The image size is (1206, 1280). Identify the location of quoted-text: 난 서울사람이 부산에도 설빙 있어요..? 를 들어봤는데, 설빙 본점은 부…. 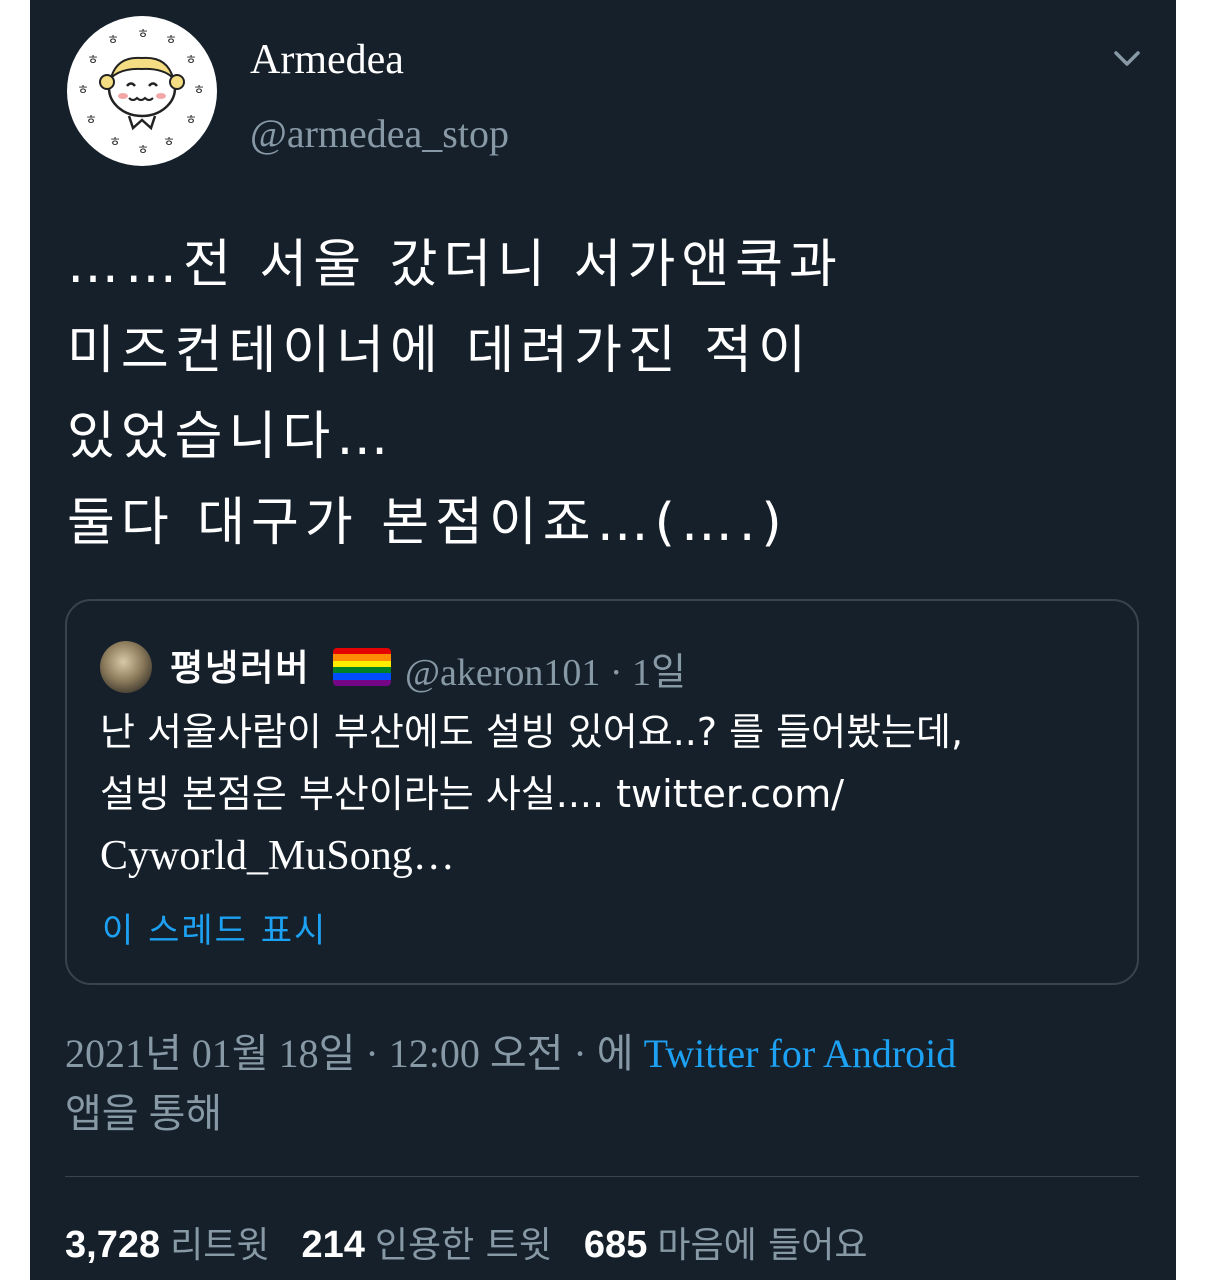
(605, 794).